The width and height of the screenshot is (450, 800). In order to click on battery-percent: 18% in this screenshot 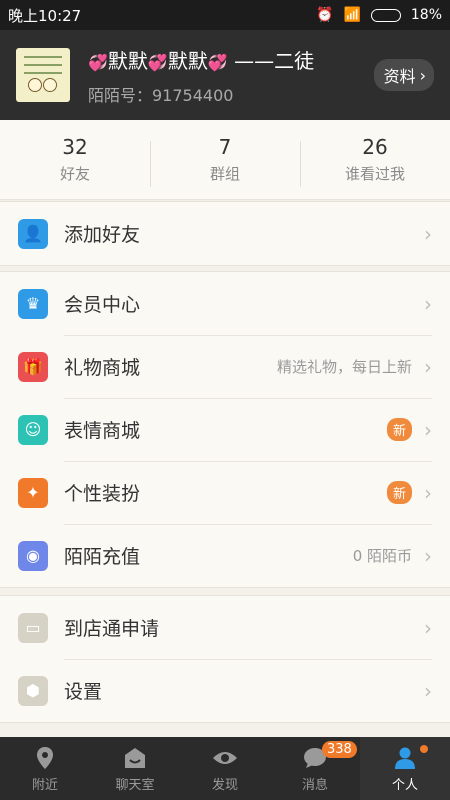, I will do `click(426, 15)`.